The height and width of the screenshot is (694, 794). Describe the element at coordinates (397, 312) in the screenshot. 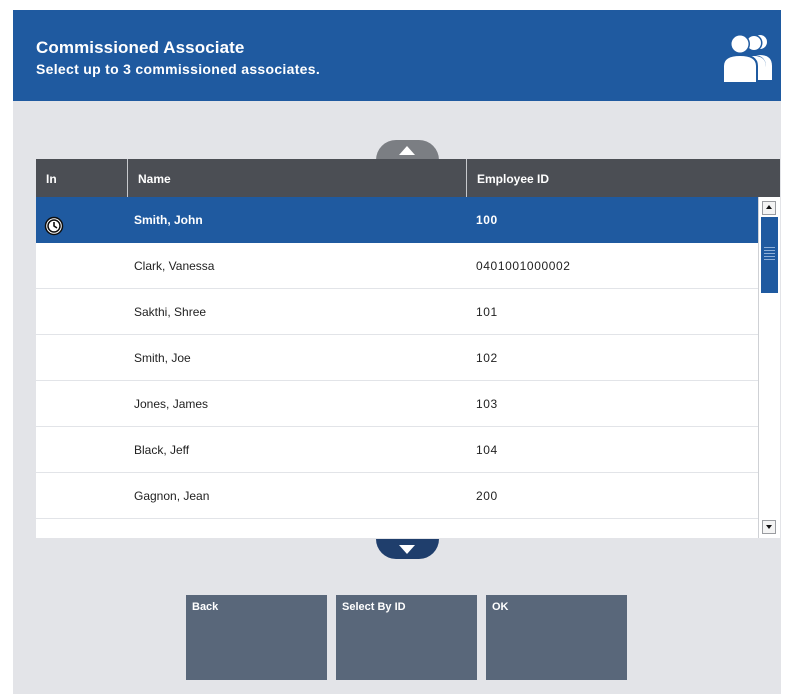

I see `table-row: Sakthi, Shree 101` at that location.